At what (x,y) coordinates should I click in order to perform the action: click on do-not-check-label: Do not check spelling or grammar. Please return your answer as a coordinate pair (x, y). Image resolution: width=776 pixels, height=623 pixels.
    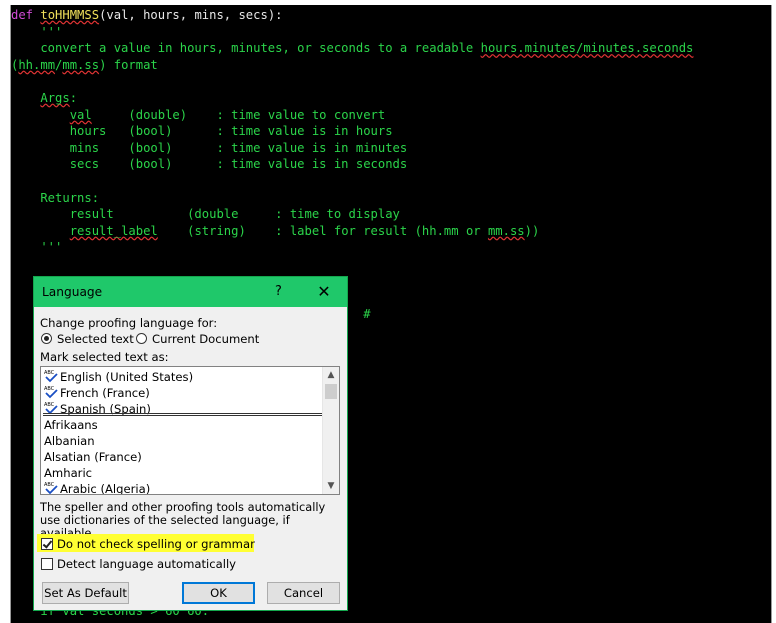
    Looking at the image, I should click on (156, 544).